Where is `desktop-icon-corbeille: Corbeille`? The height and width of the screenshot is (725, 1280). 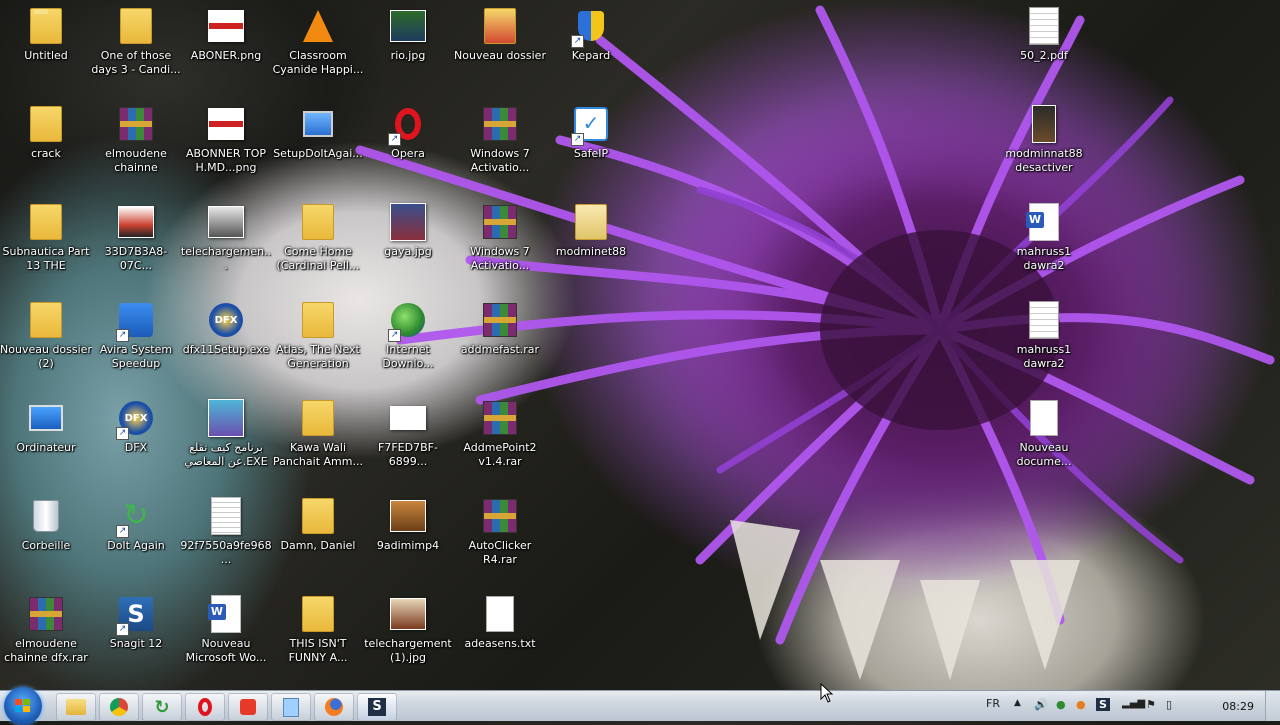
desktop-icon-corbeille: Corbeille is located at coordinates (46, 539).